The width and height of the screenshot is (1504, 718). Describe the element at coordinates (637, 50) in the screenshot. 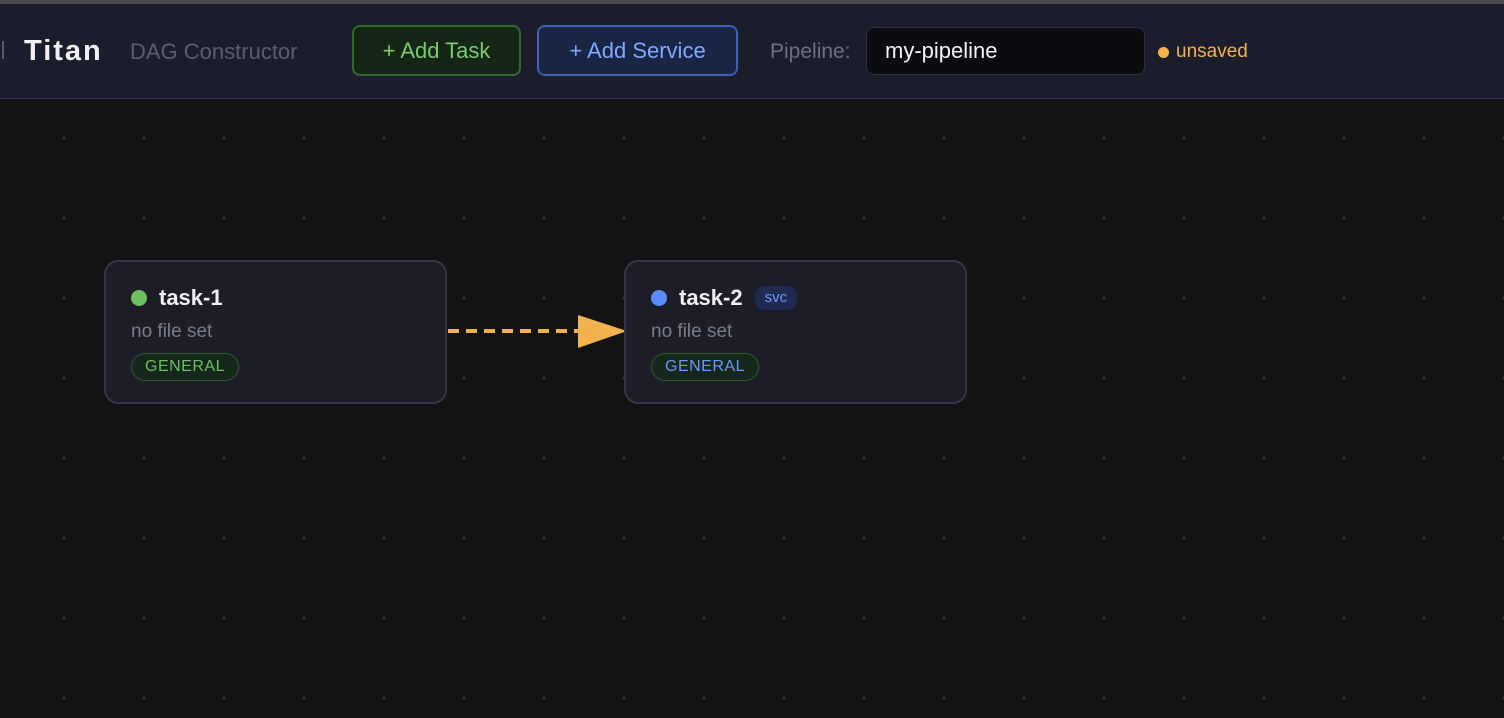

I see `add-service-button: + Add Service` at that location.